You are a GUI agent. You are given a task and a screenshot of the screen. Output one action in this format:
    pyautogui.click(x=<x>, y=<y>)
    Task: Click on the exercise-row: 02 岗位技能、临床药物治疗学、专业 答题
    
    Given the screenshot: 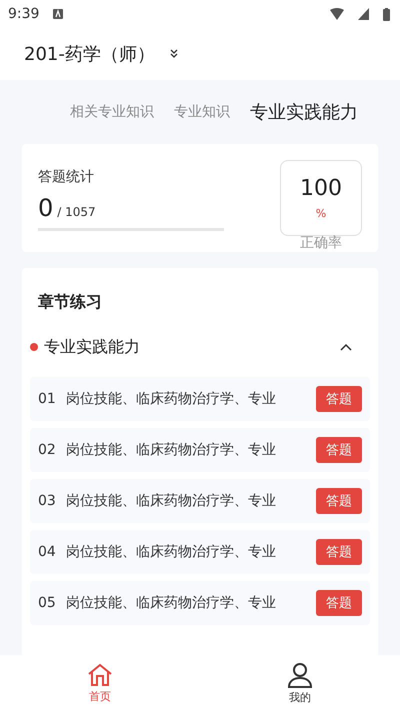 What is the action you would take?
    pyautogui.click(x=200, y=450)
    